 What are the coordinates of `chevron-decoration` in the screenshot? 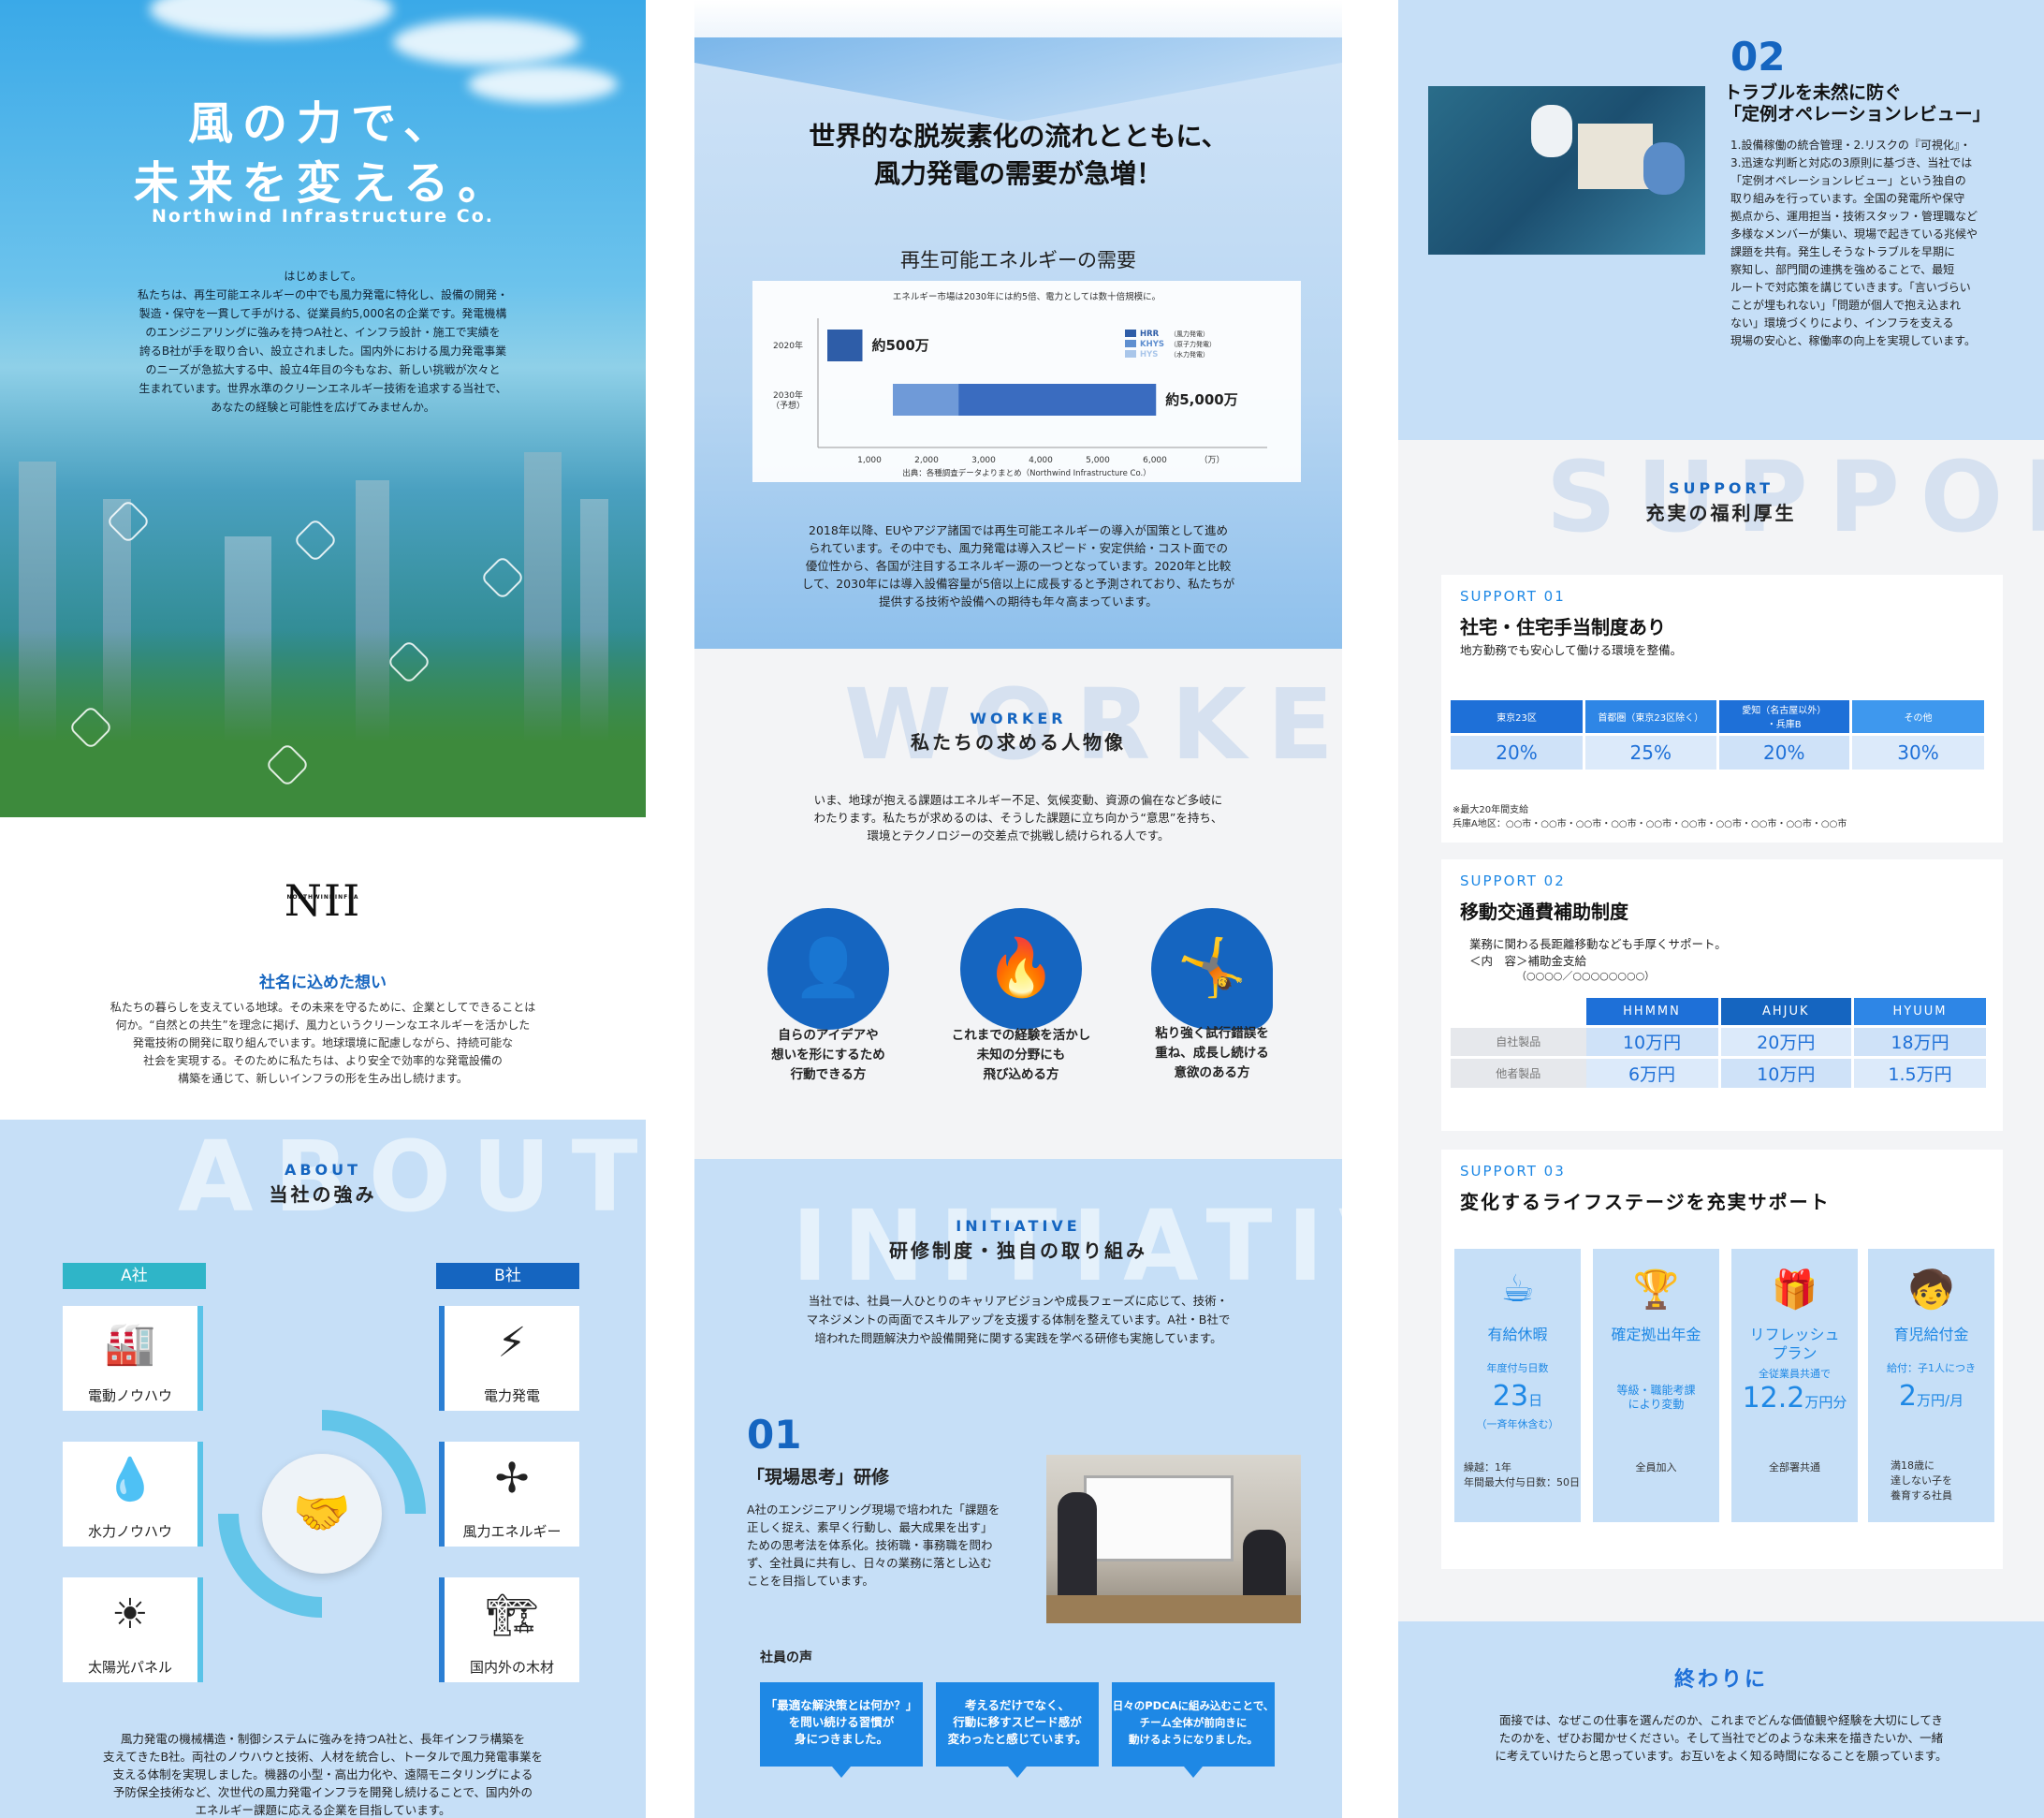 It's located at (1018, 79).